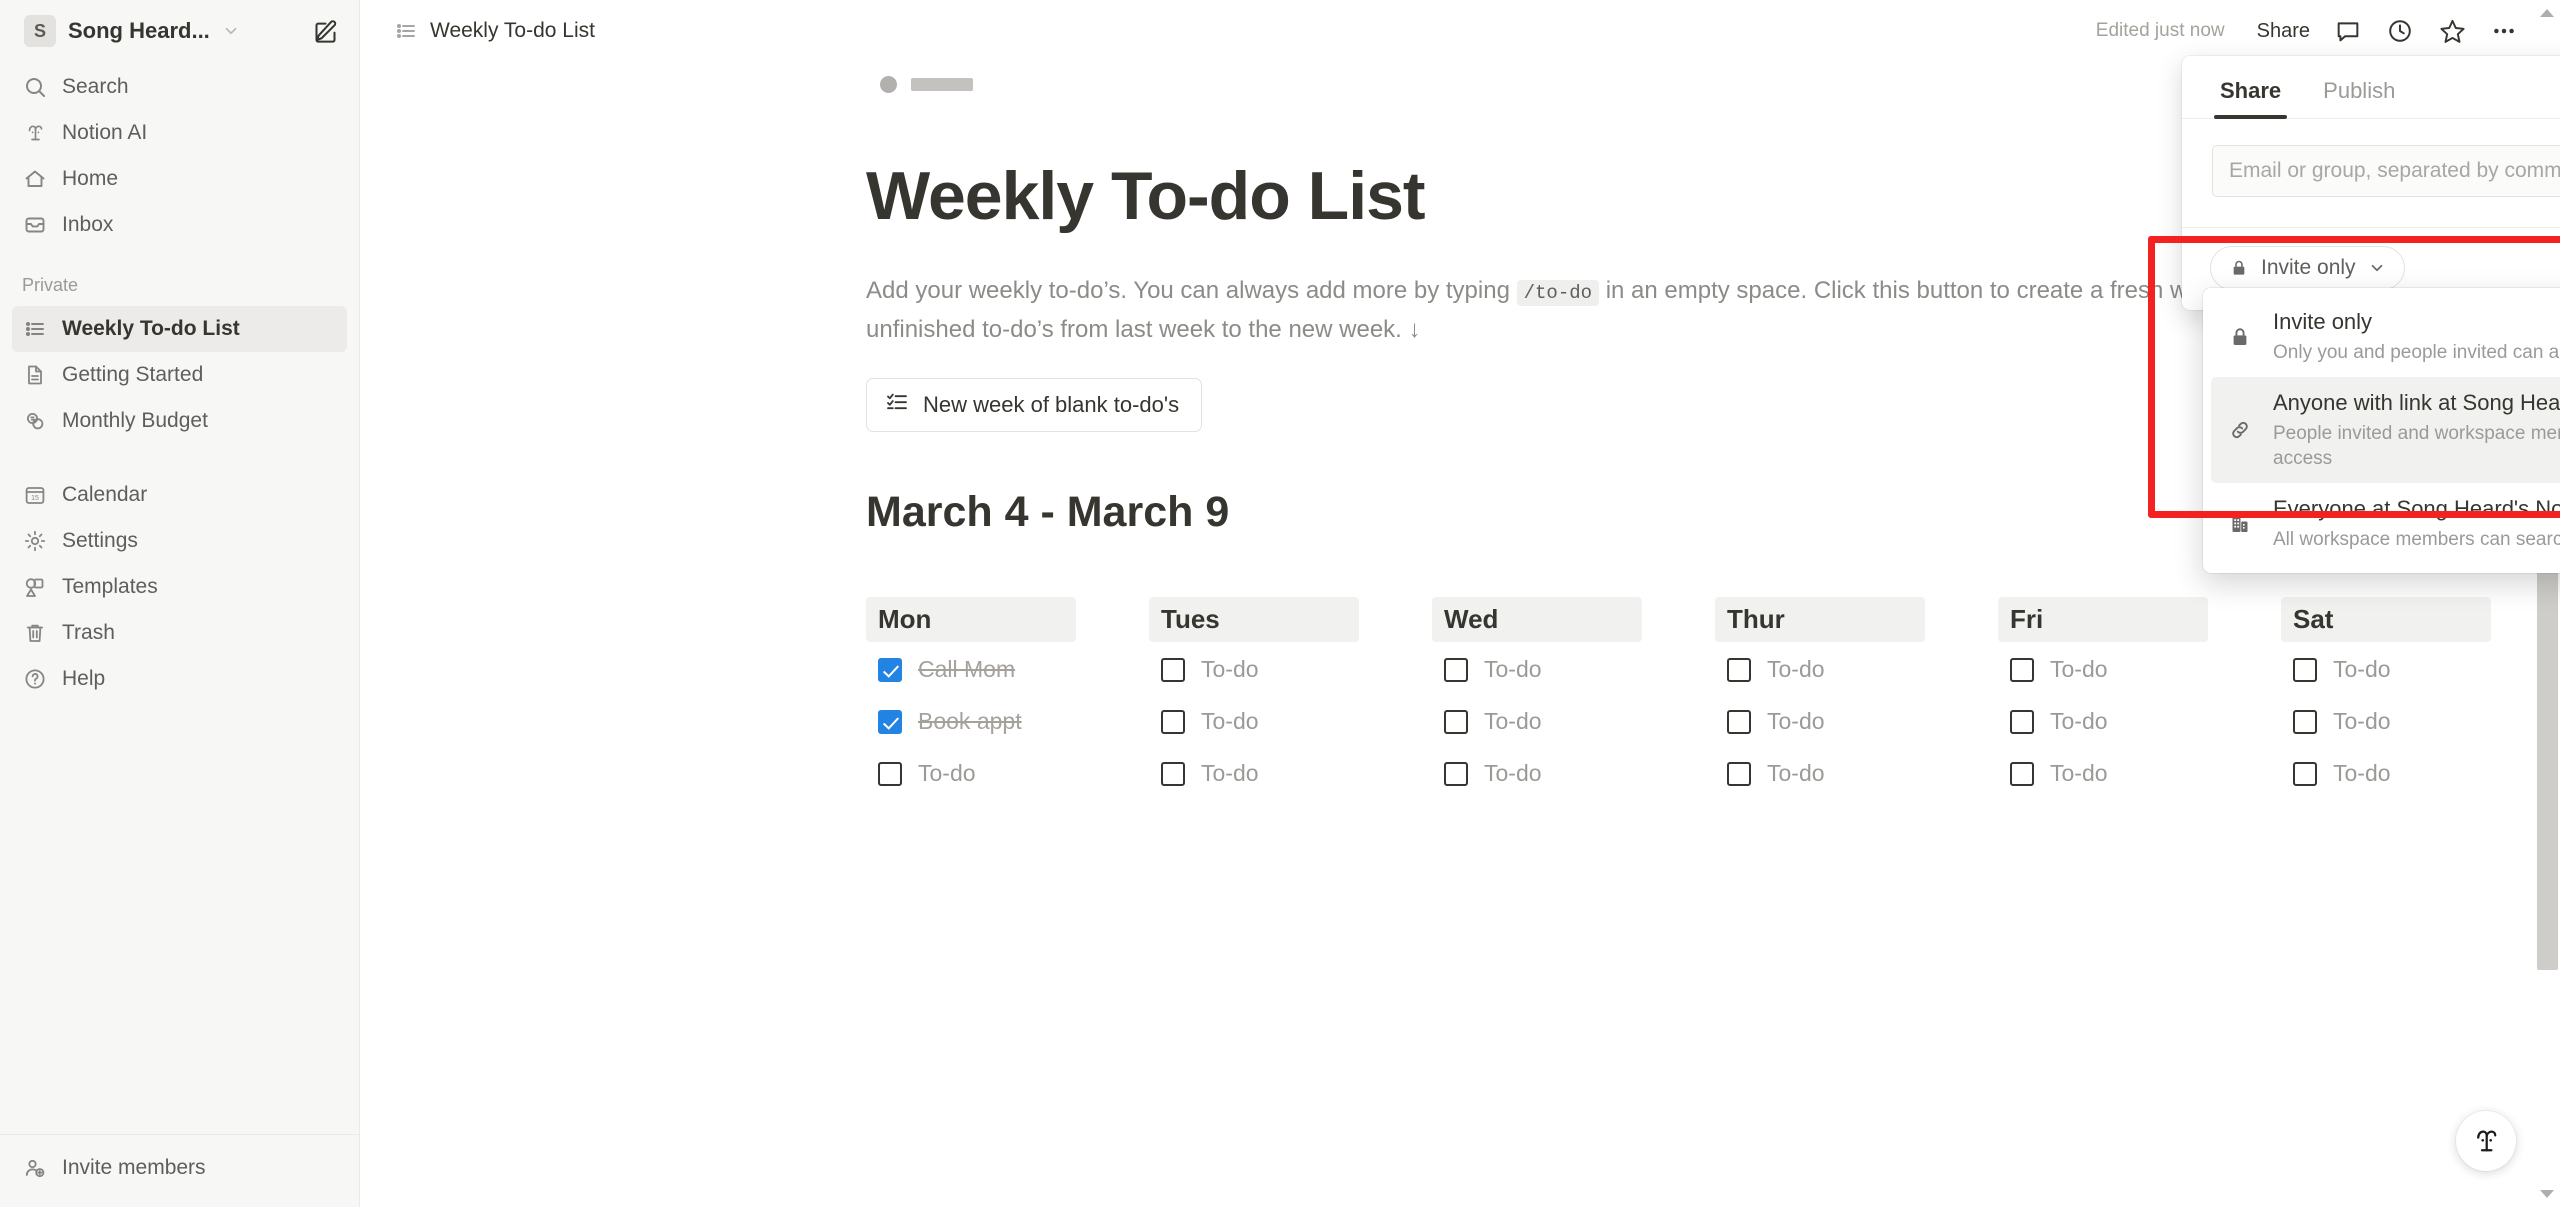  I want to click on share-dialog-tabs: Share Publish, so click(2371, 87).